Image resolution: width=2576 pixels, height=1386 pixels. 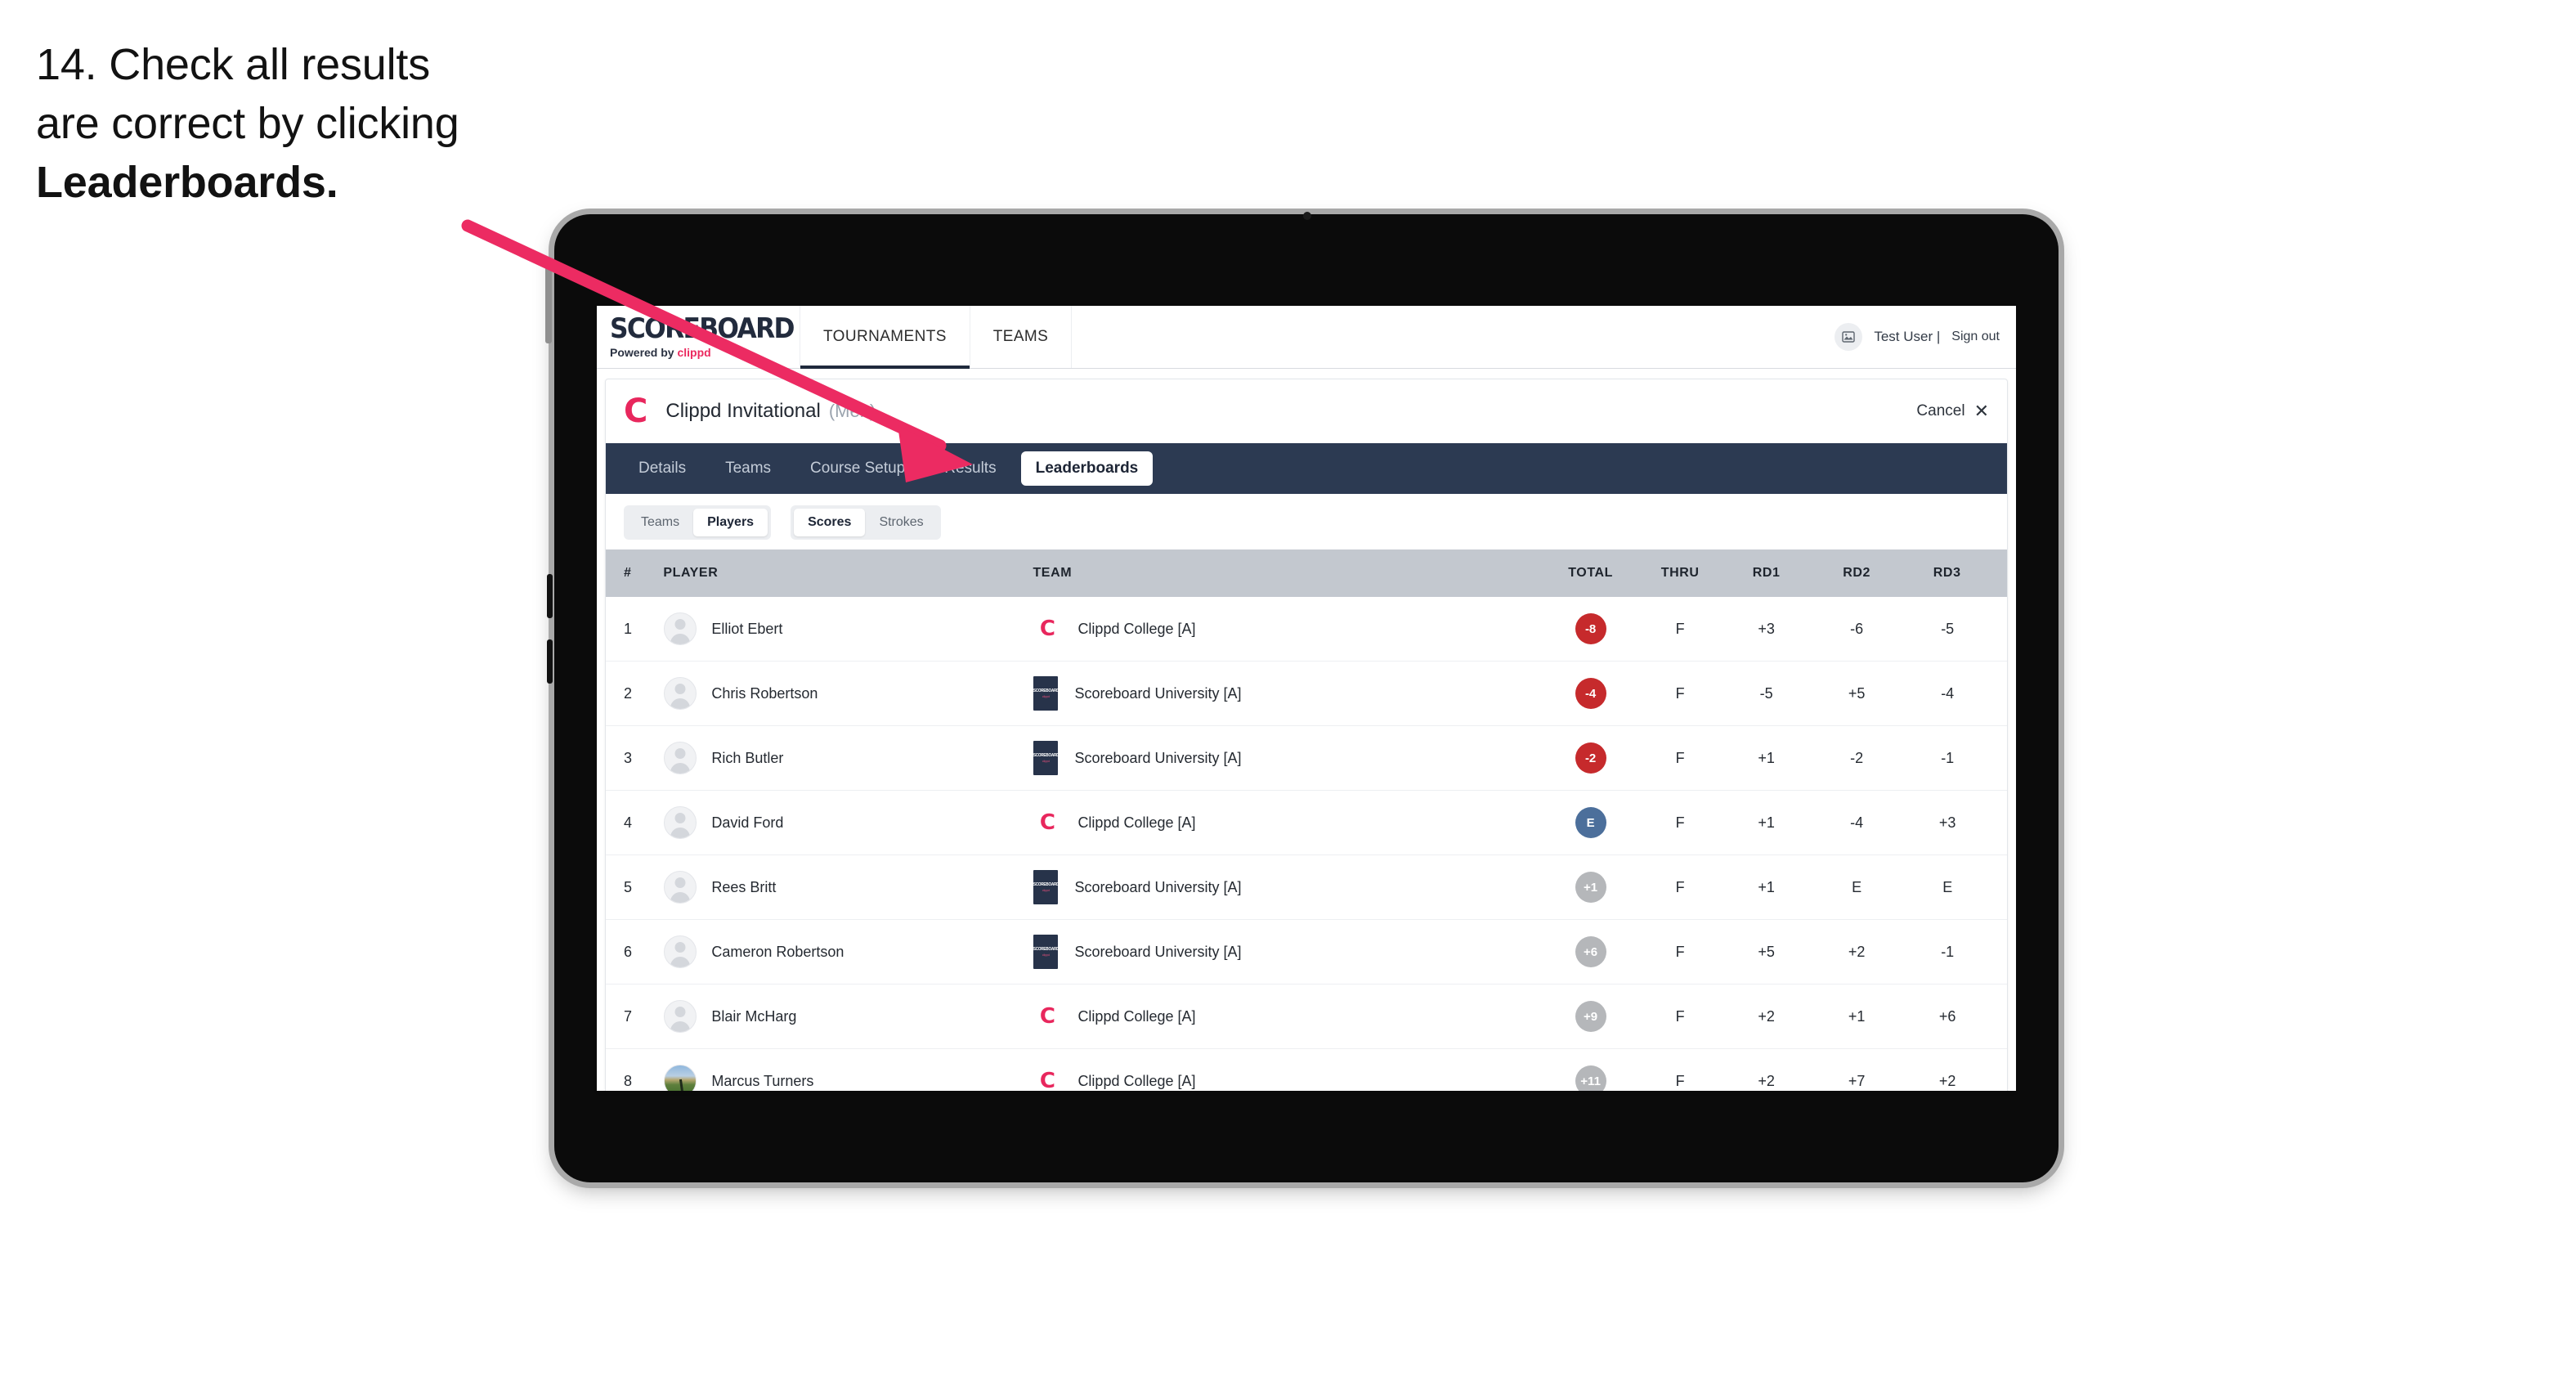 What do you see at coordinates (1954, 573) in the screenshot?
I see `col-rd3: RD3` at bounding box center [1954, 573].